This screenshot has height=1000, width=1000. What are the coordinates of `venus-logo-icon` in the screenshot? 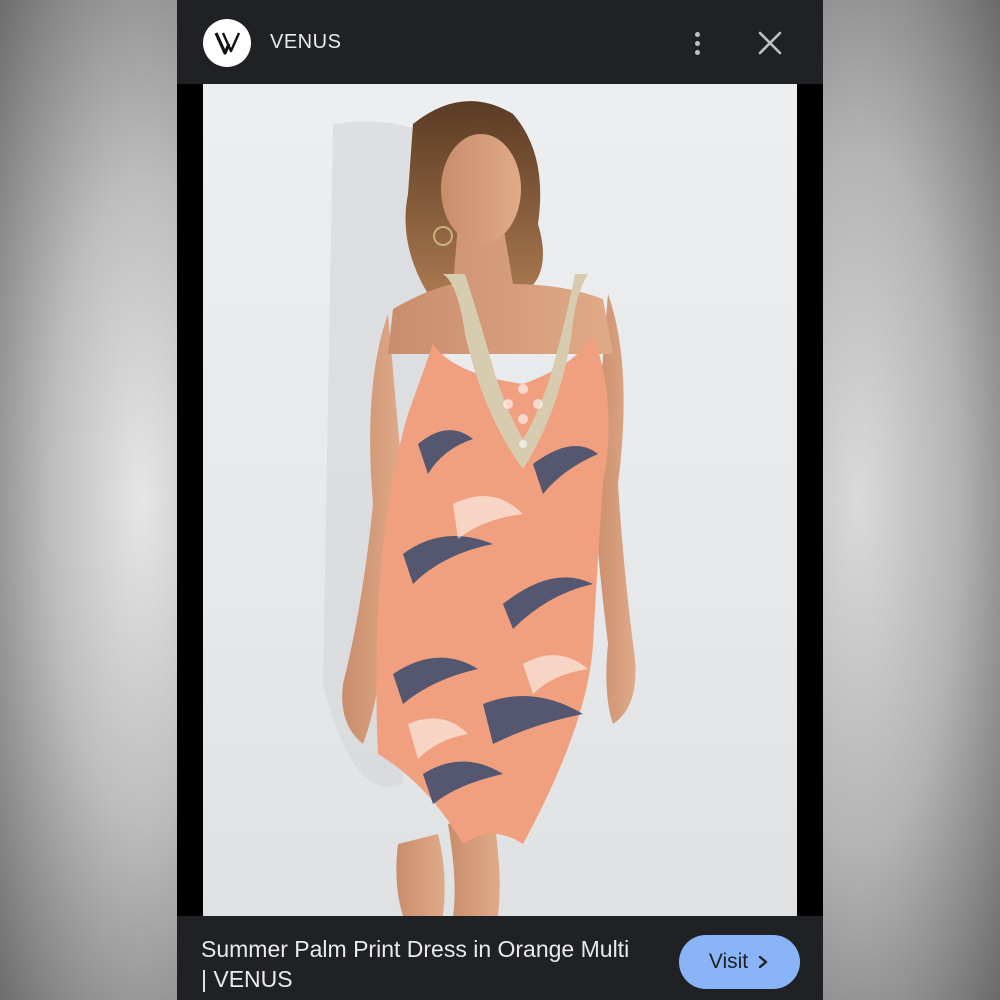 It's located at (227, 43).